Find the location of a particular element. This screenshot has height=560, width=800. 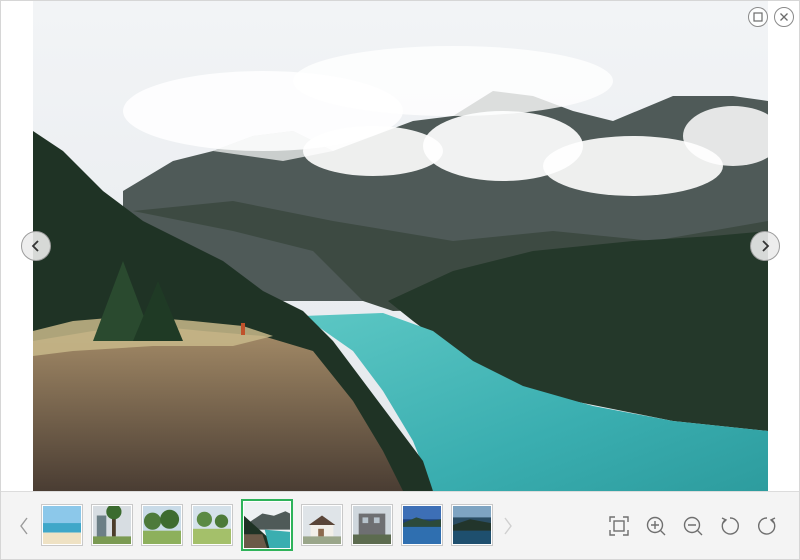

thumbnail-scroll-right-button is located at coordinates (508, 526).